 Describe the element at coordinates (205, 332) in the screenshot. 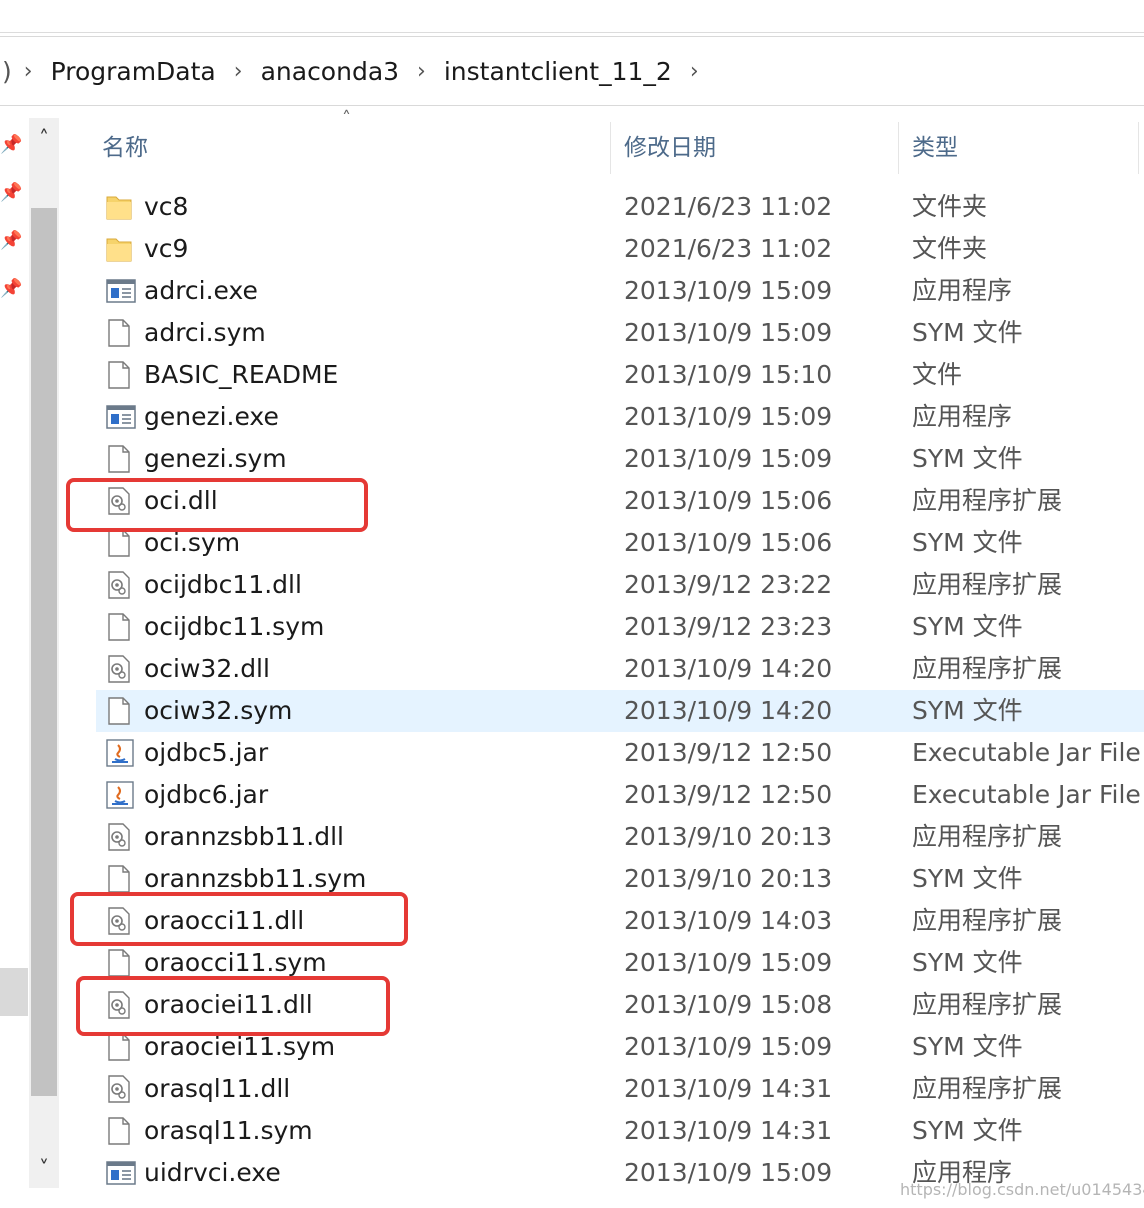

I see `file-name: adrci.sym` at that location.